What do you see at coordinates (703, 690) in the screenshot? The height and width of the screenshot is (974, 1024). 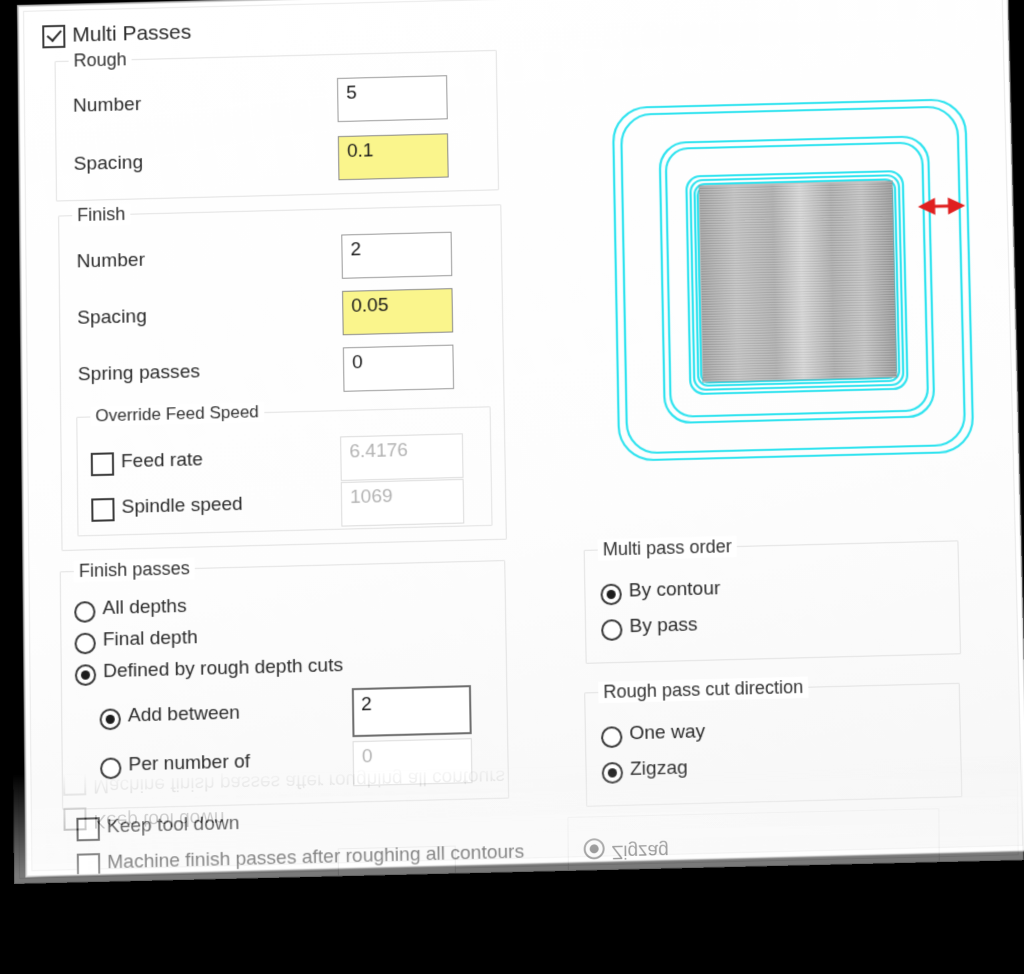 I see `rough-pass-cut-direction-title: Rough pass cut direction` at bounding box center [703, 690].